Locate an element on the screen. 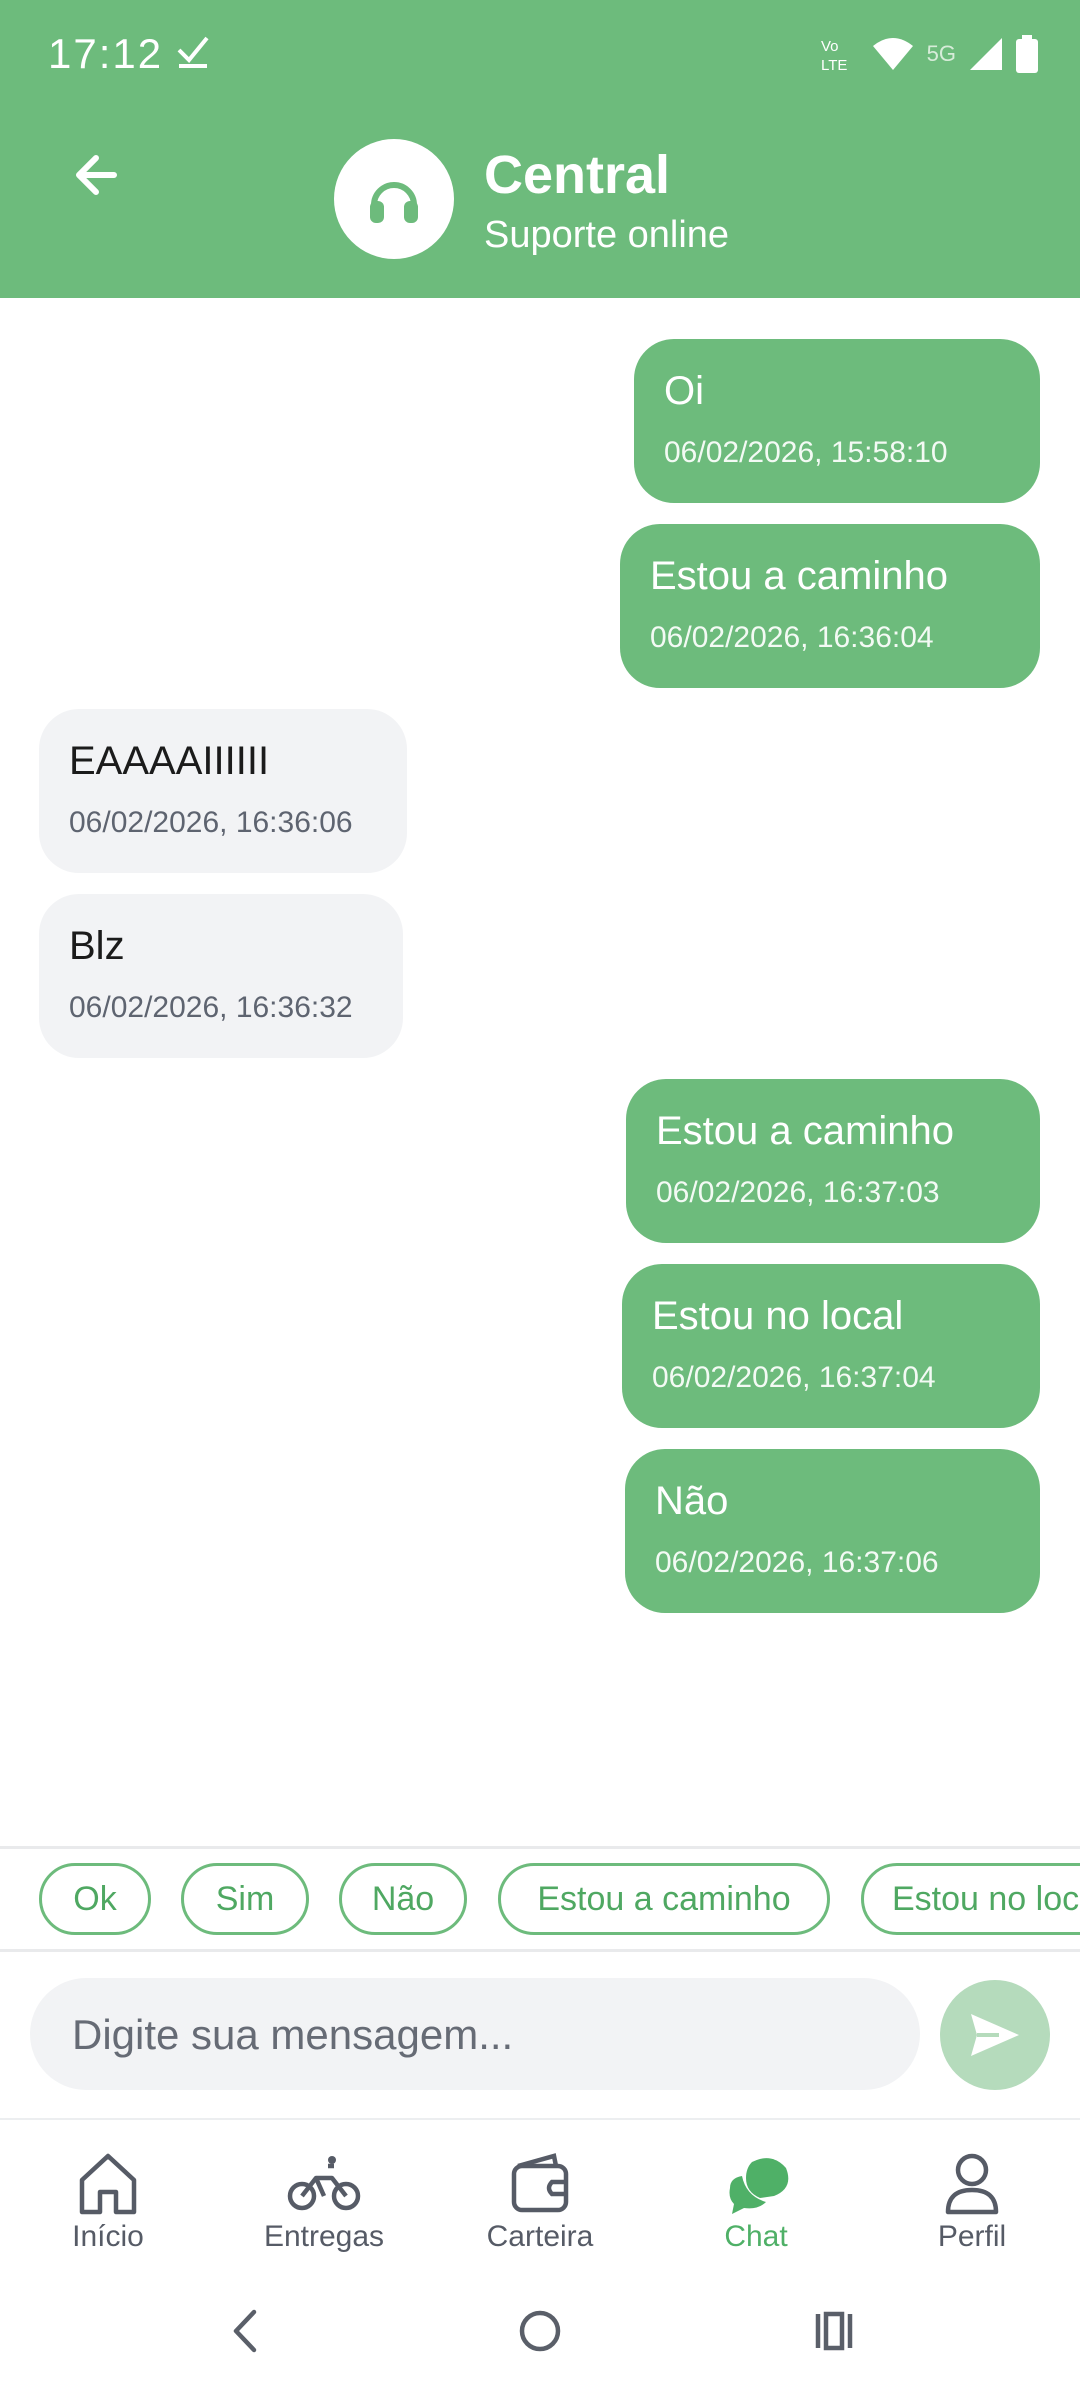 This screenshot has width=1080, height=2388. nav-item-inicio: Início is located at coordinates (108, 2204).